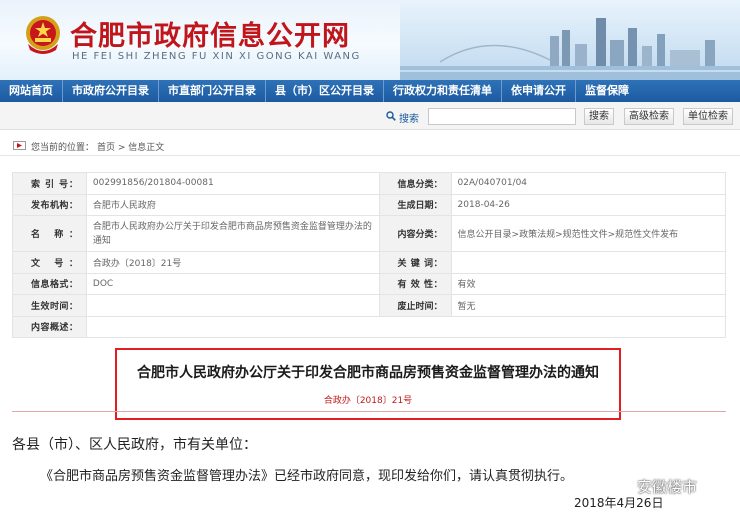 This screenshot has height=523, width=740. I want to click on table-row: 发布机构： 合肥市人民政府 生成日期： 2018-04-26, so click(369, 204).